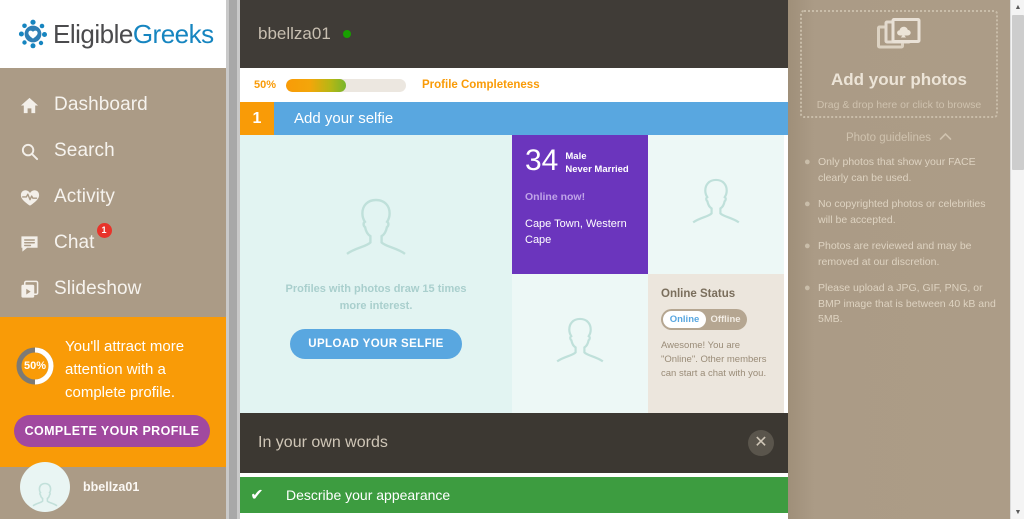  Describe the element at coordinates (233, 259) in the screenshot. I see `left-scroll-gutter` at that location.